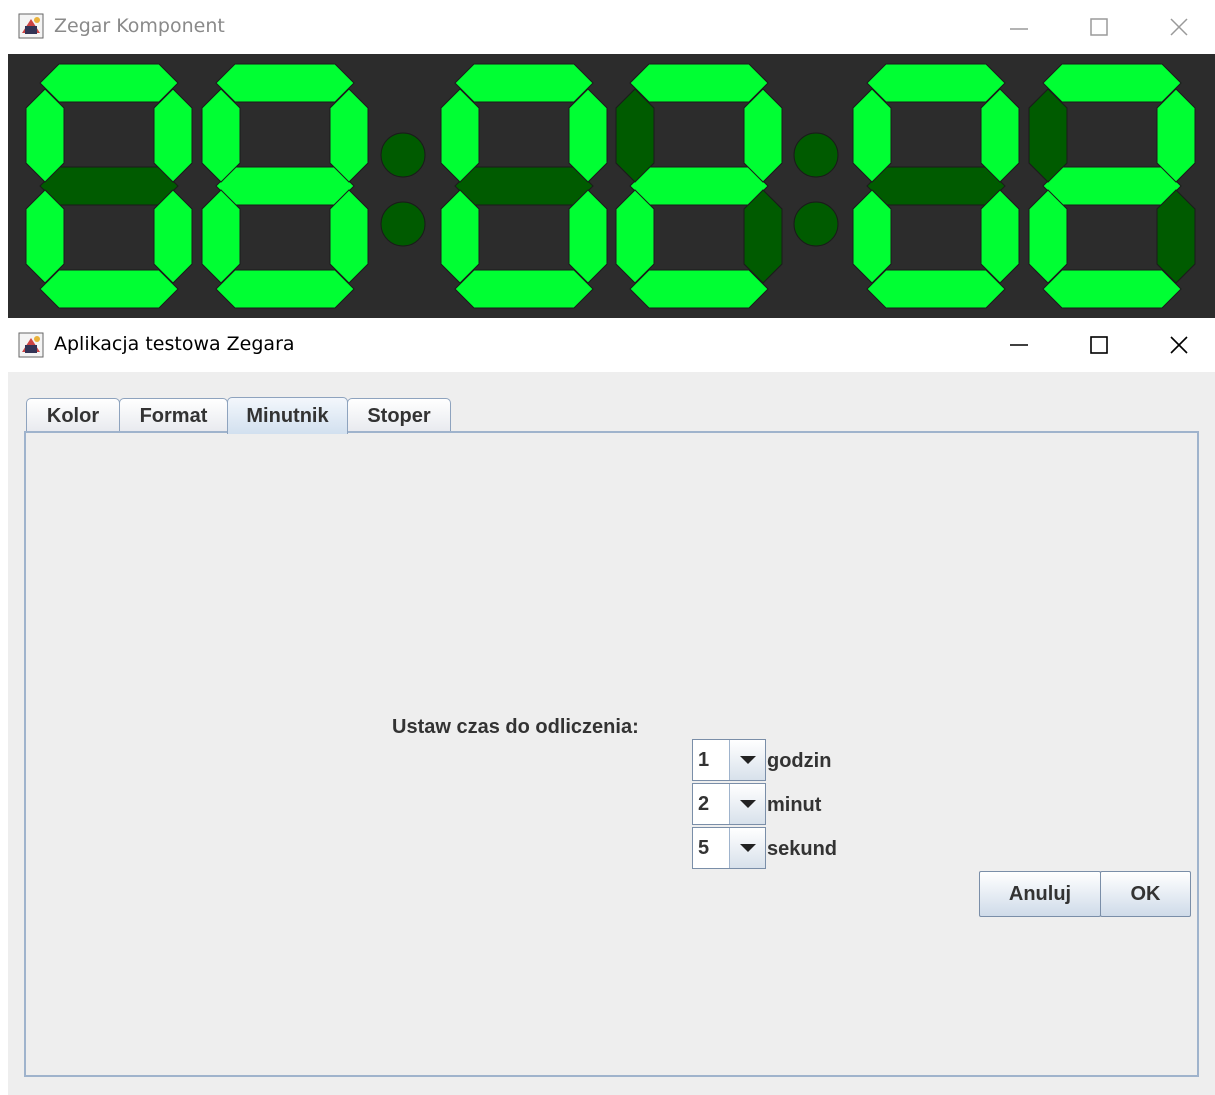 This screenshot has width=1215, height=1095. What do you see at coordinates (711, 760) in the screenshot?
I see `hours-value: 1` at bounding box center [711, 760].